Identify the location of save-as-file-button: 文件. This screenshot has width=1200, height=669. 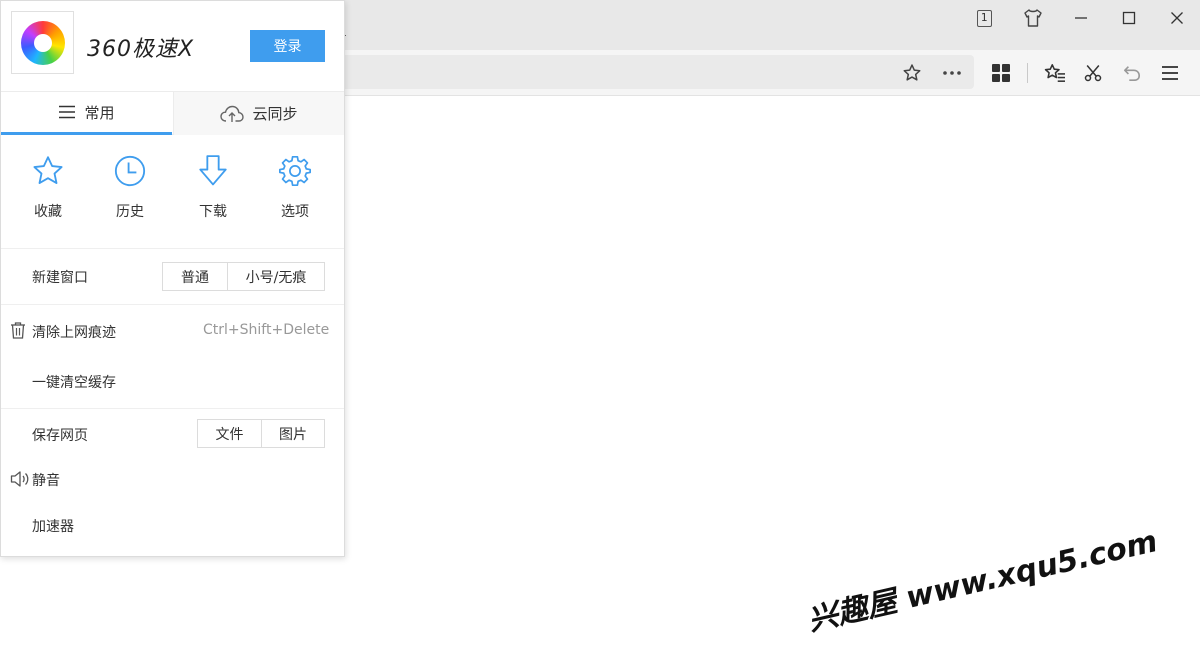
(229, 433).